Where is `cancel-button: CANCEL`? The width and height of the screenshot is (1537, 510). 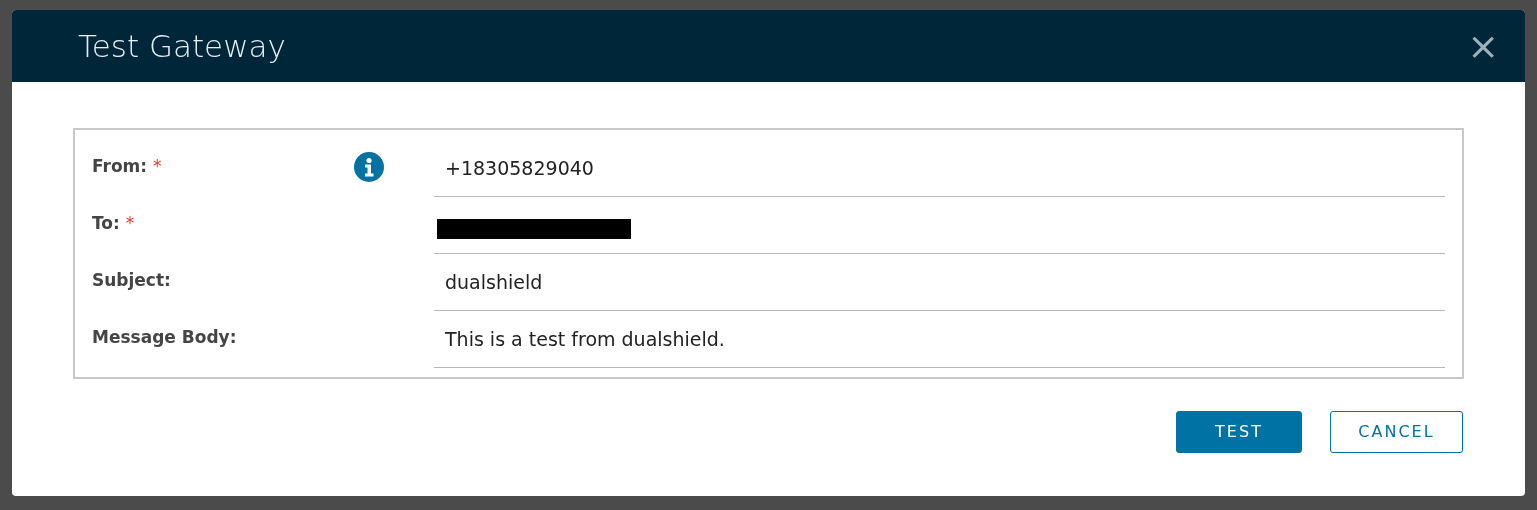
cancel-button: CANCEL is located at coordinates (1396, 432).